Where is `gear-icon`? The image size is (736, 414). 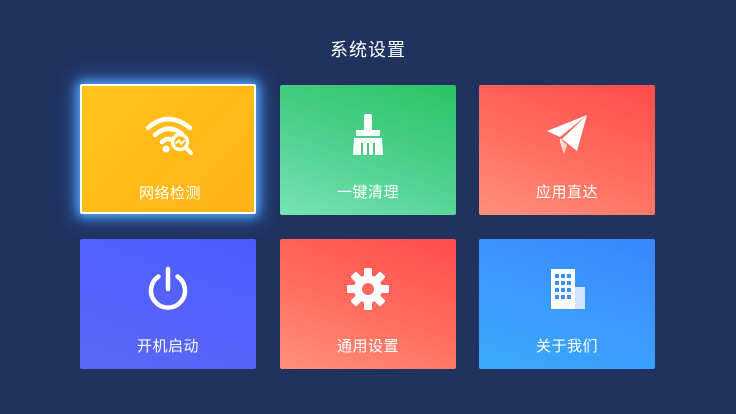
gear-icon is located at coordinates (368, 289).